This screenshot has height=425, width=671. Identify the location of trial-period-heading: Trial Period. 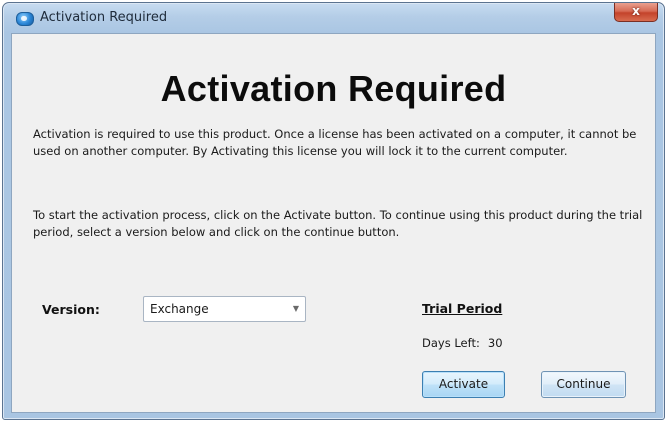
(462, 308).